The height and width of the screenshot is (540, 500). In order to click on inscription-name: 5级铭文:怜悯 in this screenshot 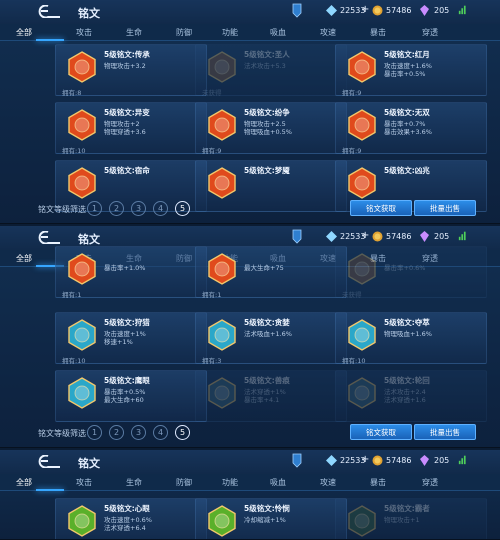, I will do `click(267, 508)`.